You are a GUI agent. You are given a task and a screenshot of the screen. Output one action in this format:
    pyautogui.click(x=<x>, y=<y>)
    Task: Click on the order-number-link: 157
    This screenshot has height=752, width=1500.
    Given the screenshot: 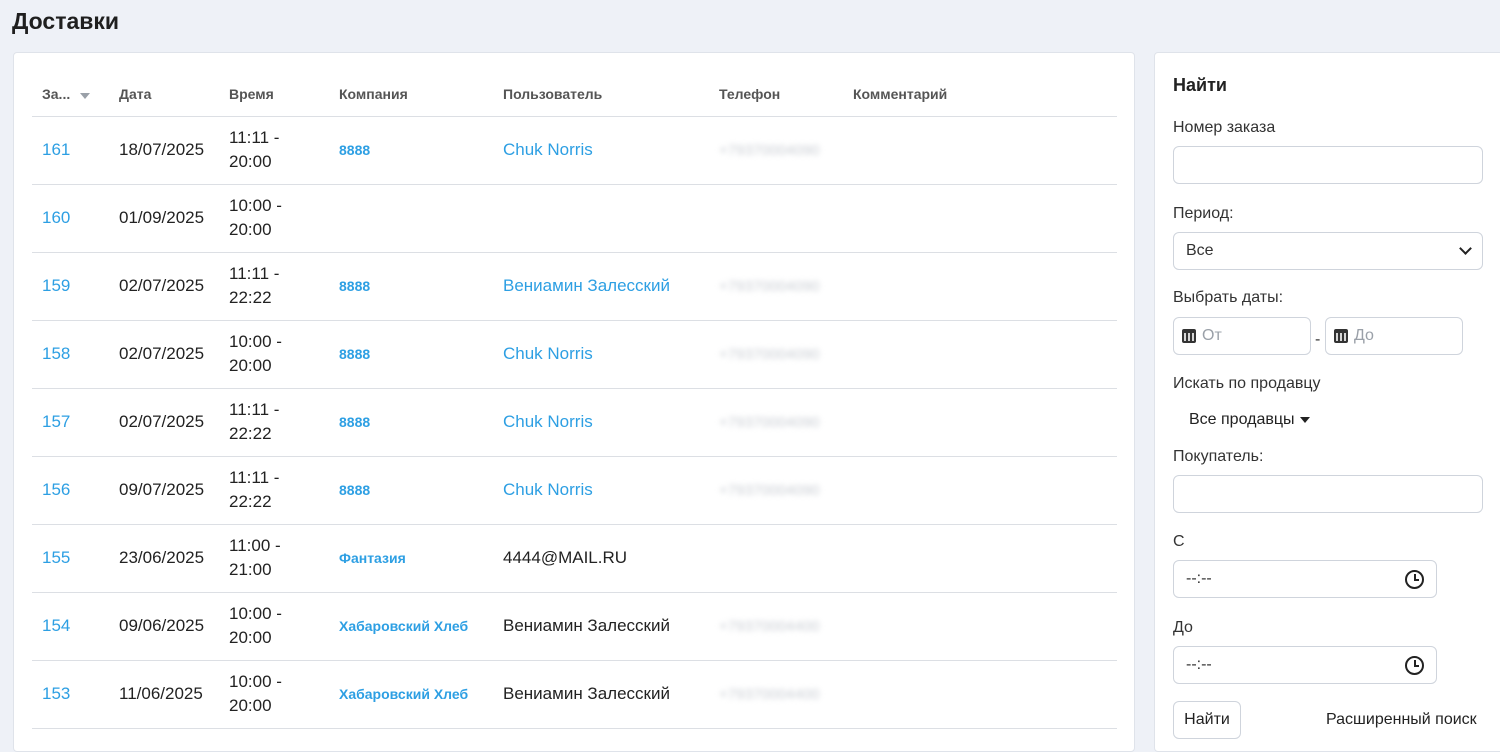 What is the action you would take?
    pyautogui.click(x=56, y=421)
    